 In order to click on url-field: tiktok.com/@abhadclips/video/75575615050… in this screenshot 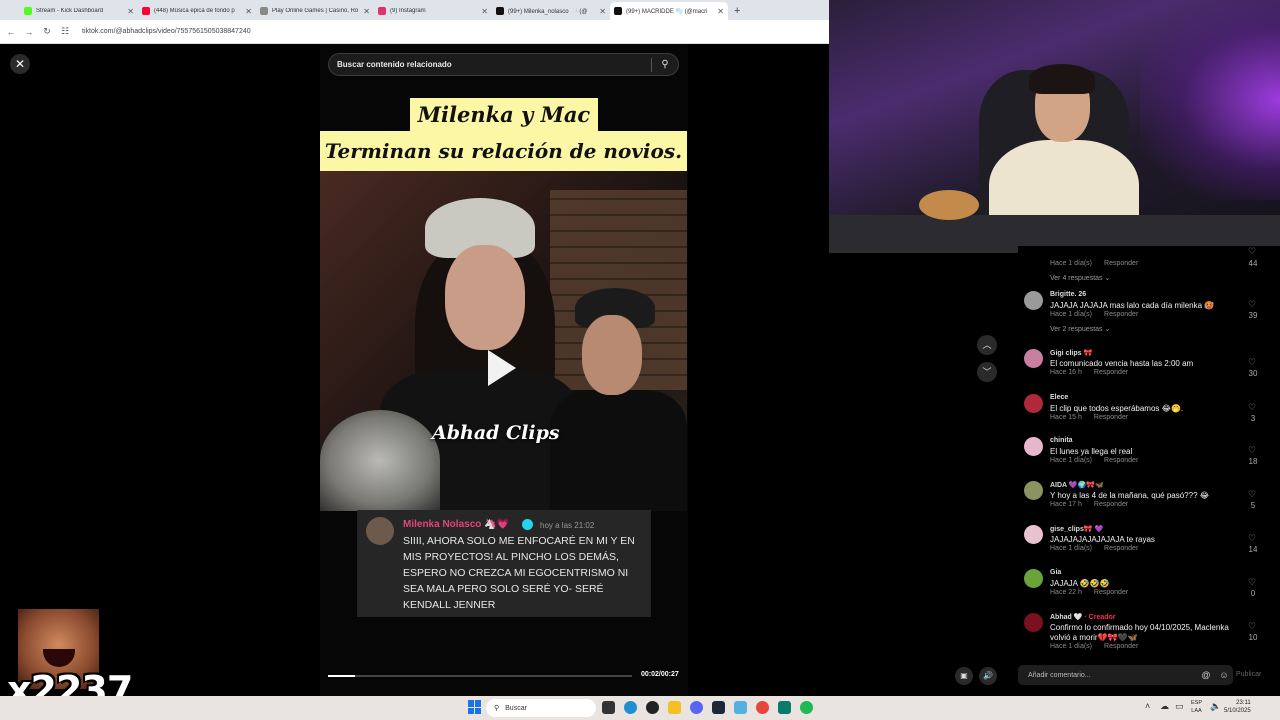, I will do `click(166, 31)`.